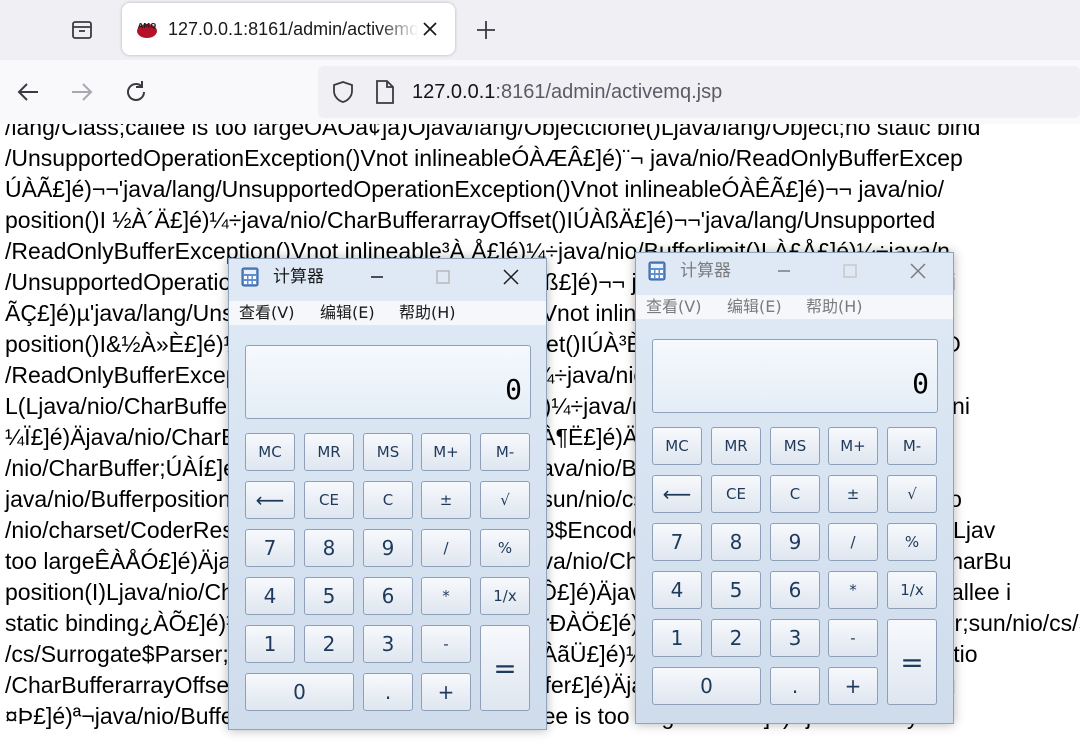 This screenshot has width=1080, height=744. Describe the element at coordinates (136, 92) in the screenshot. I see `reload-icon` at that location.